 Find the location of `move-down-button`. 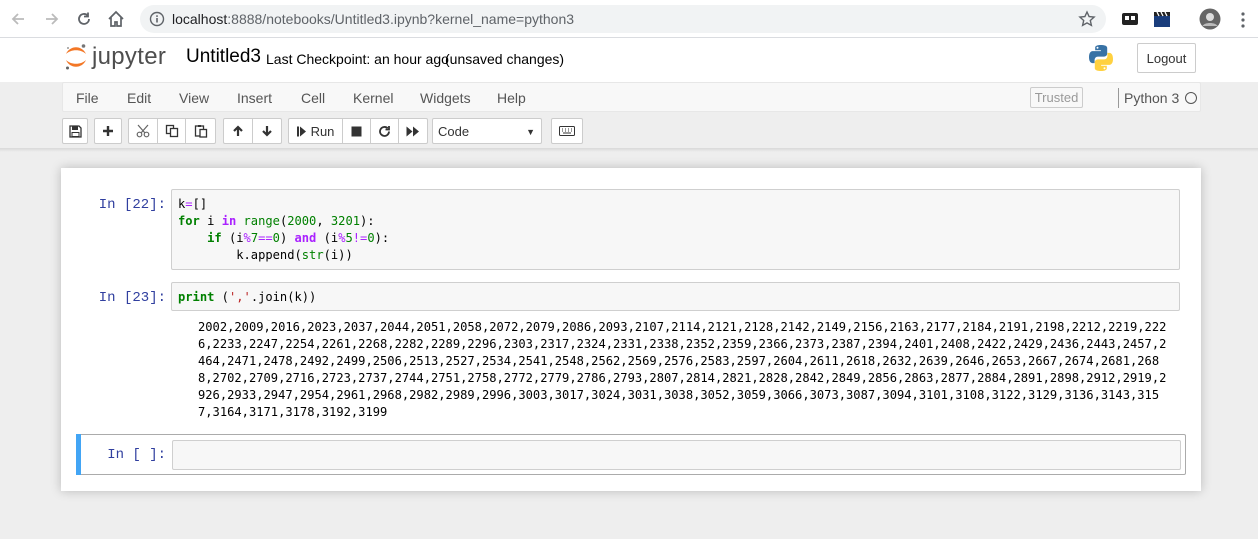

move-down-button is located at coordinates (267, 131).